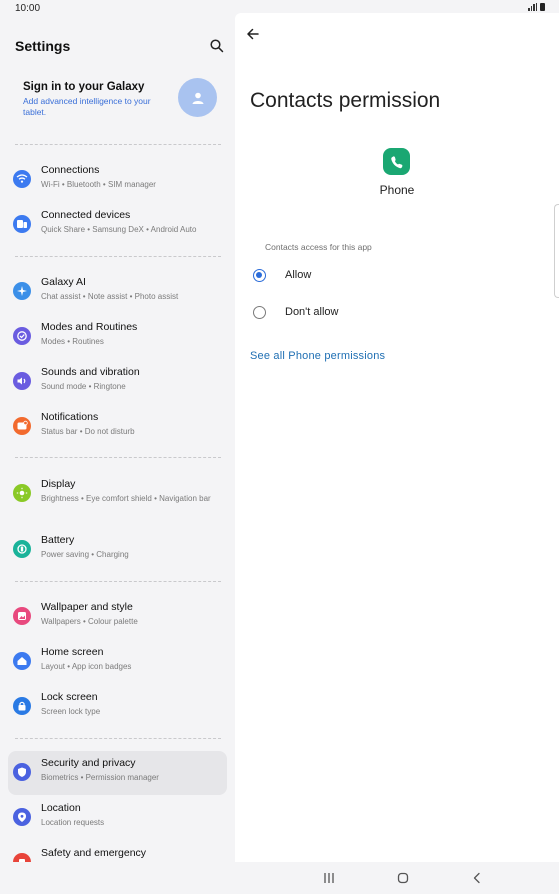  Describe the element at coordinates (43, 46) in the screenshot. I see `settings-title: Settings` at that location.